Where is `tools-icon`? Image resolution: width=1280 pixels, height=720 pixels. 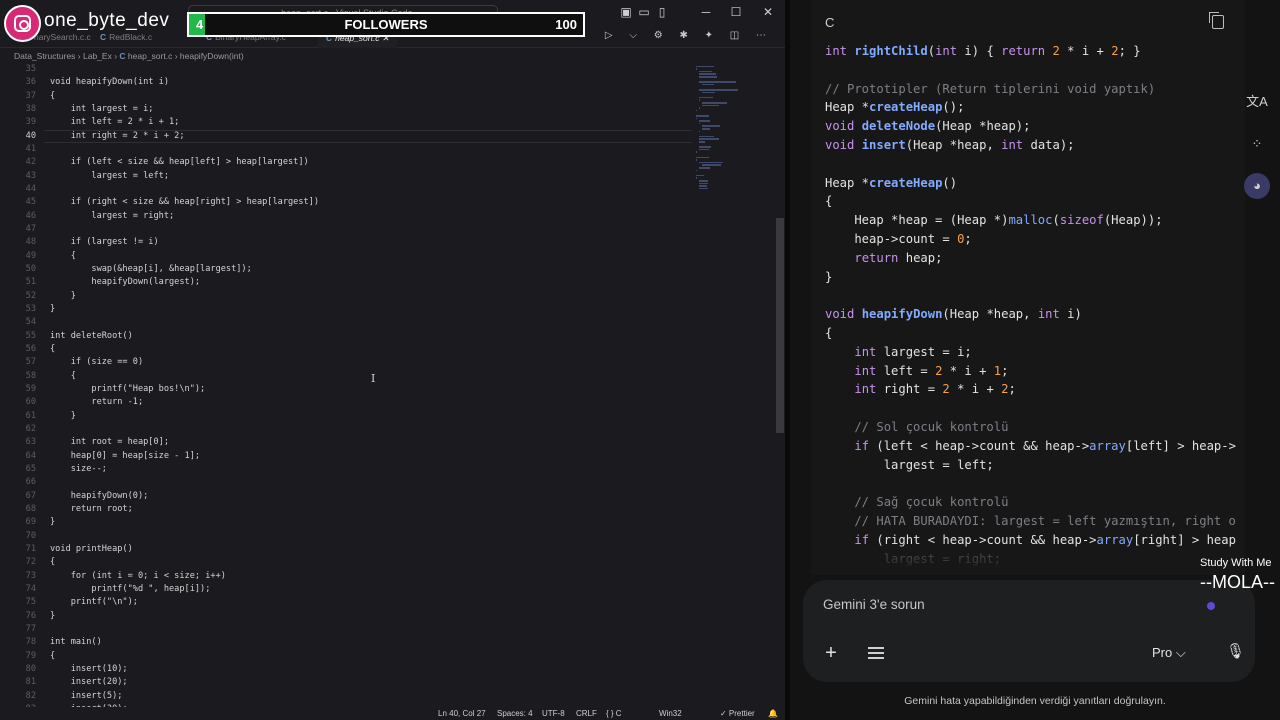 tools-icon is located at coordinates (877, 653).